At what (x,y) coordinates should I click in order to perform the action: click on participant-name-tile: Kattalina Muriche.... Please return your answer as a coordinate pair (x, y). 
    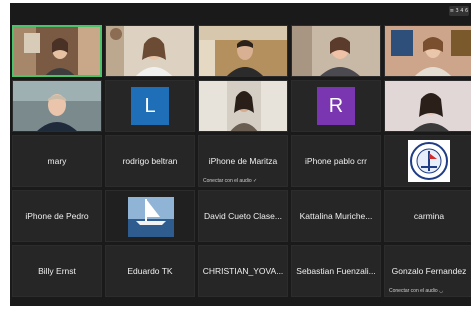
    Looking at the image, I should click on (336, 216).